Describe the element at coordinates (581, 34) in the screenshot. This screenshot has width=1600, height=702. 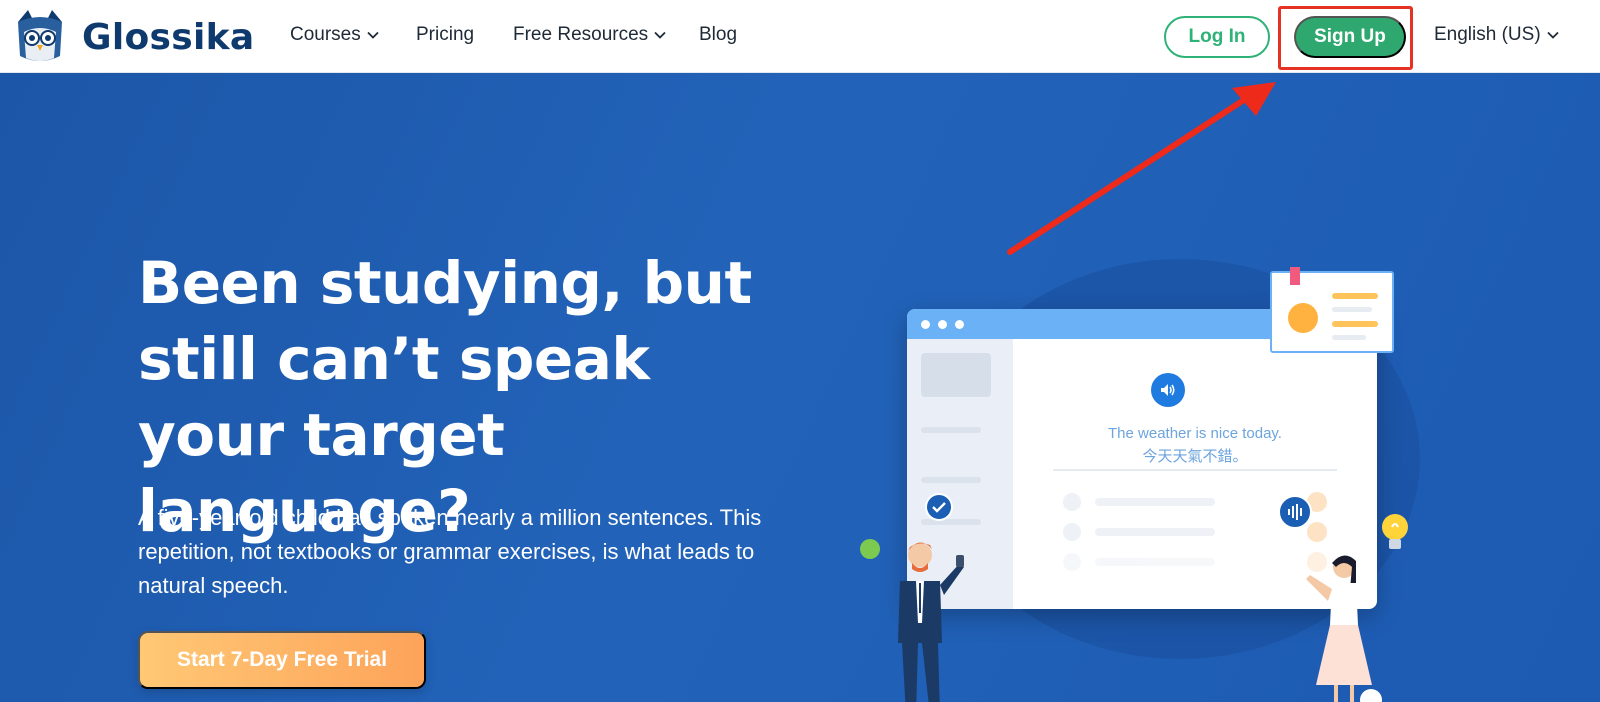
I see `nav-free-resources-label: Free Resources` at that location.